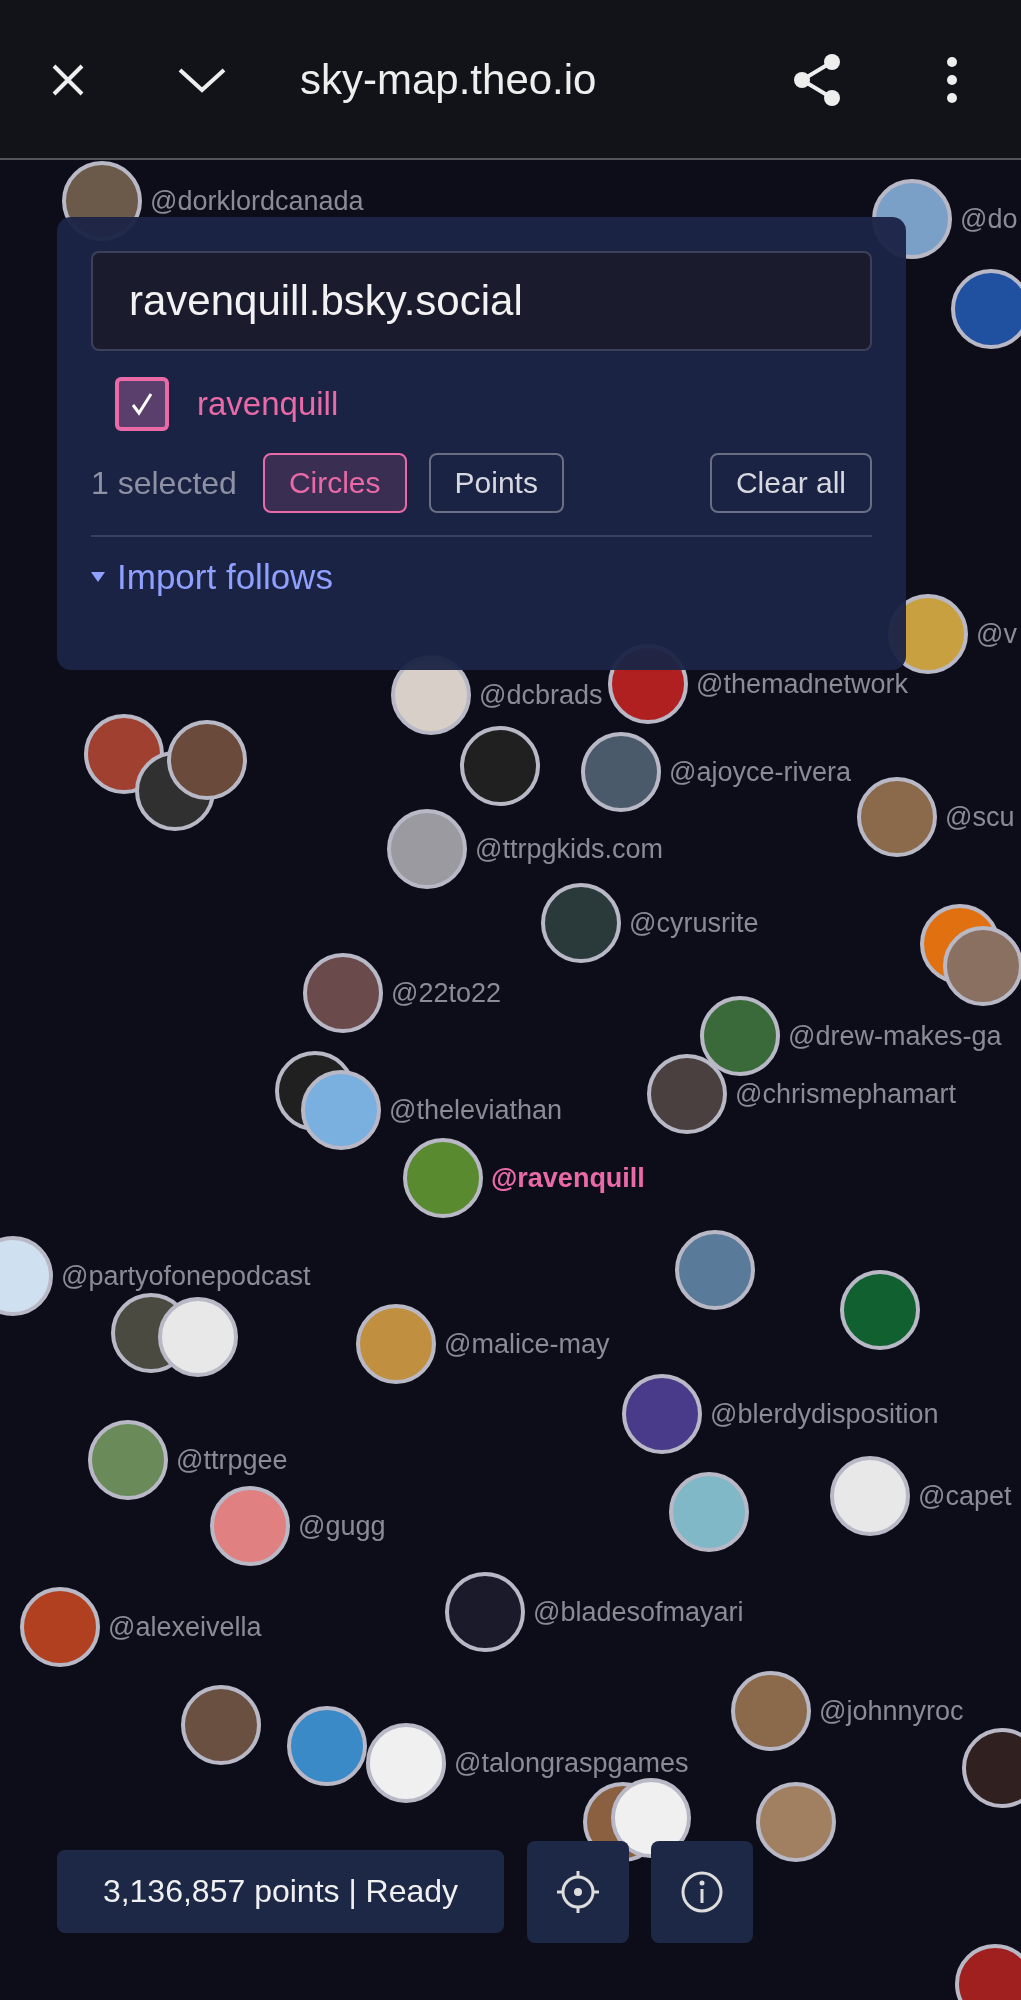  Describe the element at coordinates (694, 923) in the screenshot. I see `user-handle: @cyrusrite` at that location.